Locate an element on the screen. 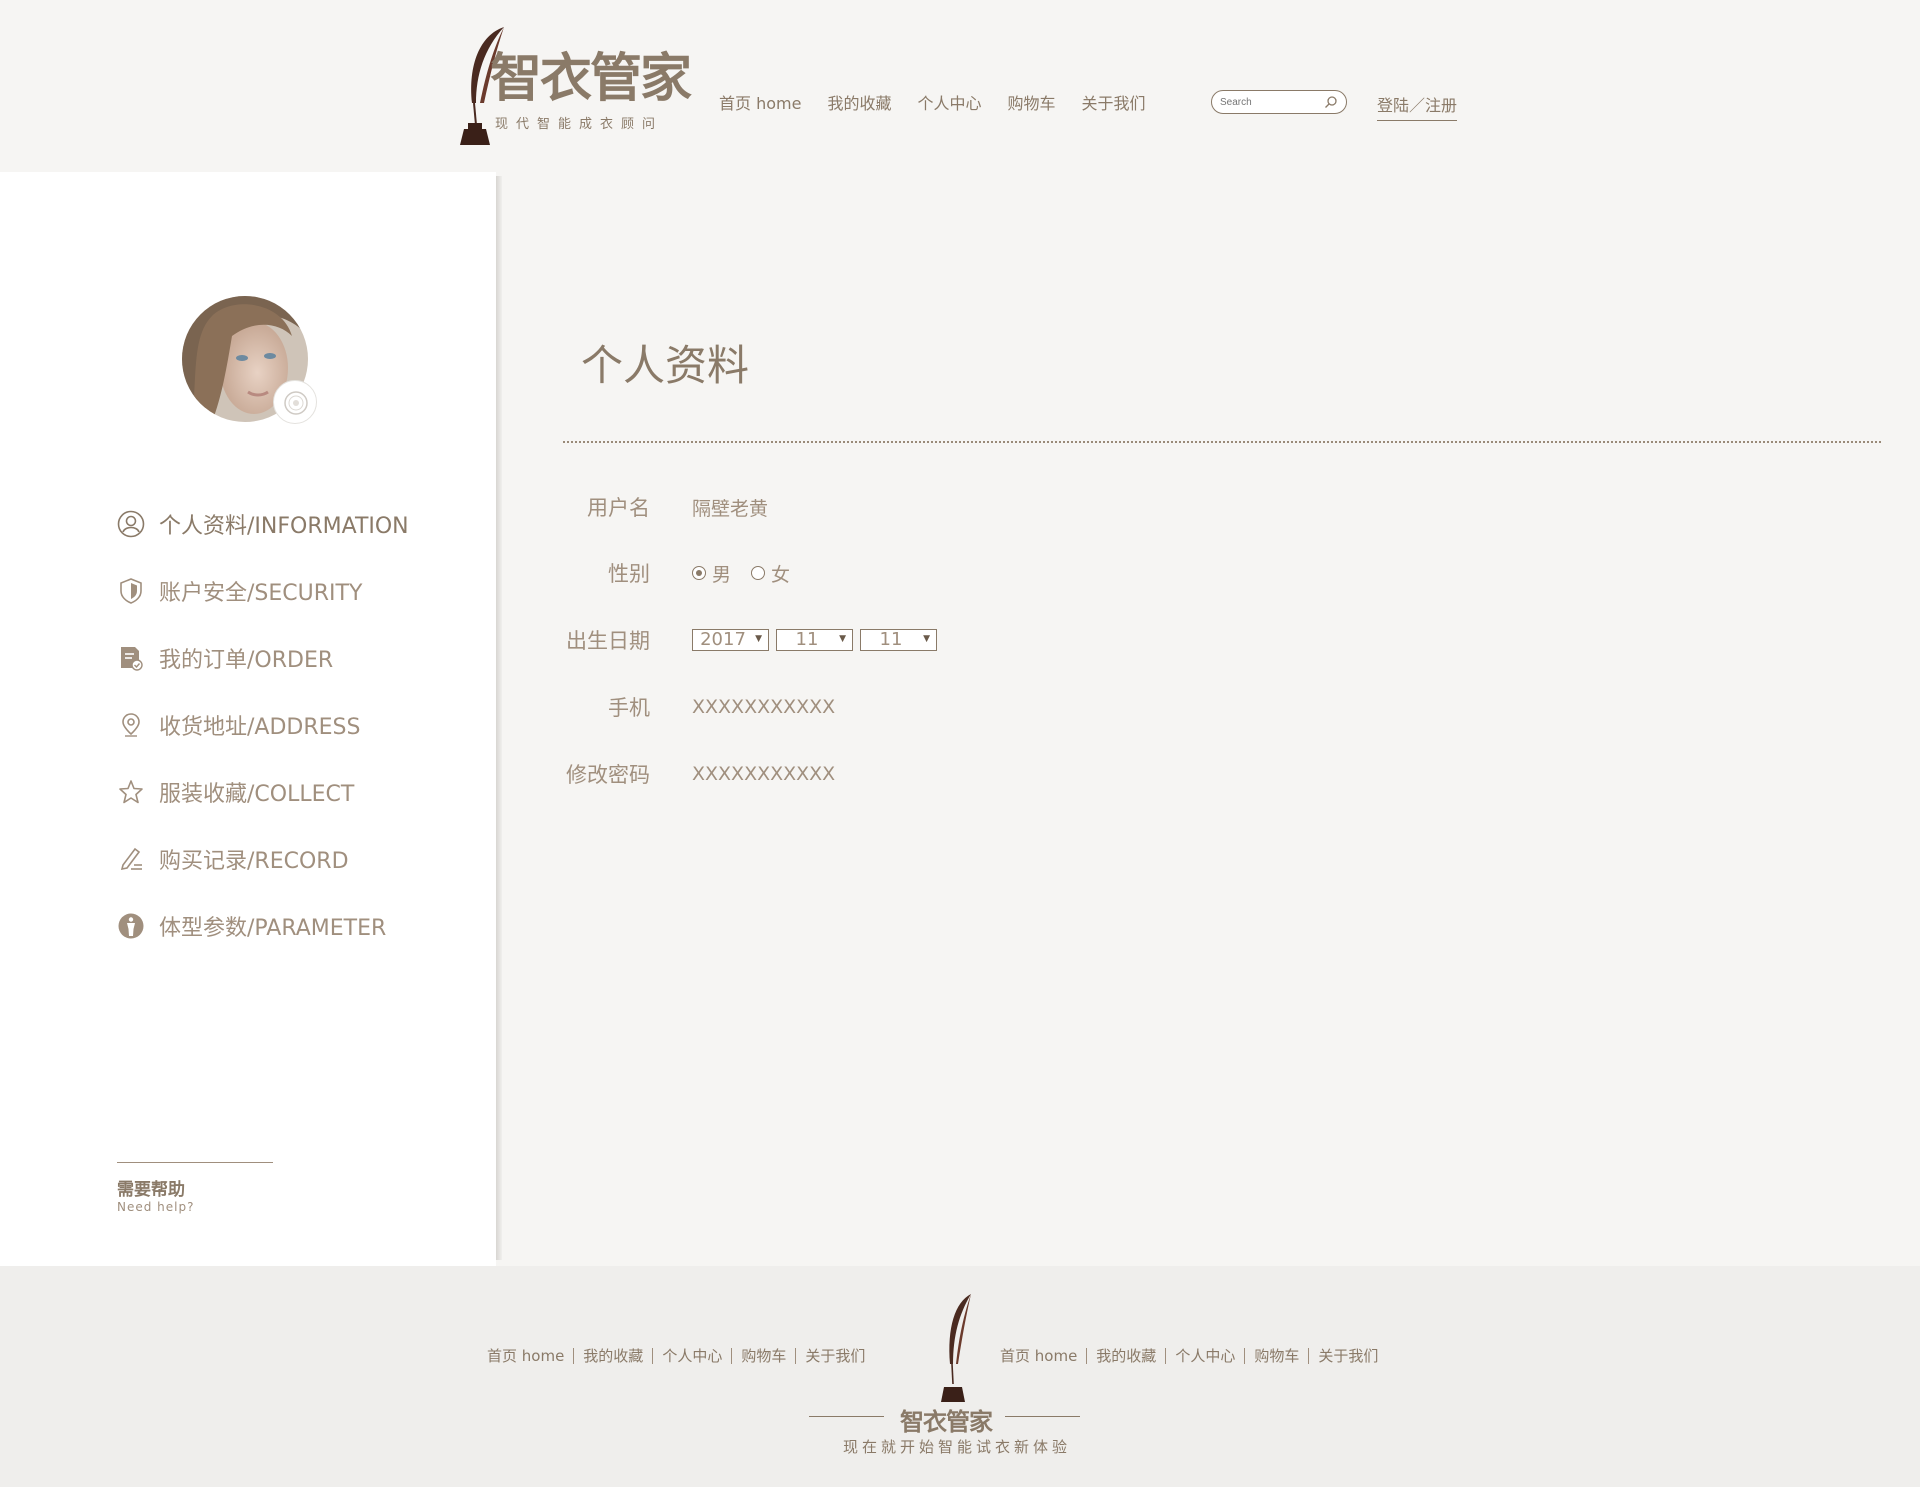 This screenshot has height=1487, width=1920. menu-item-order: 我的订单/ORDER is located at coordinates (282, 657).